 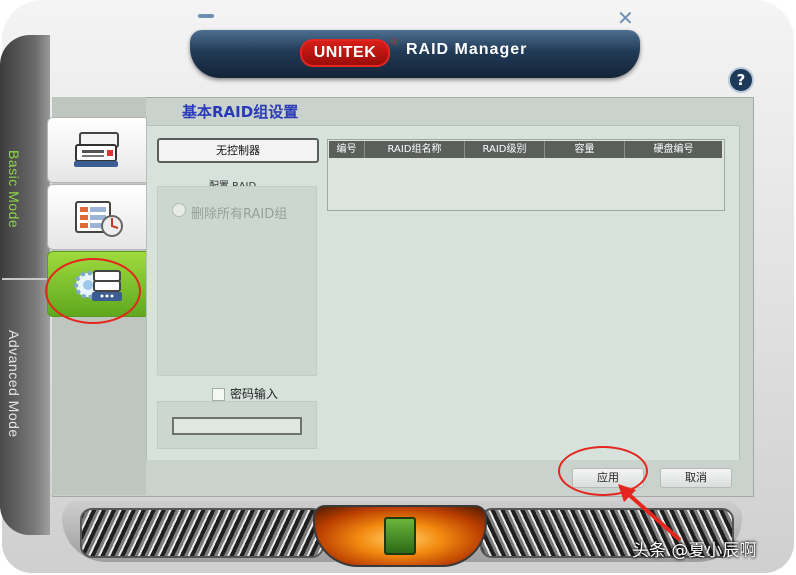 What do you see at coordinates (394, 43) in the screenshot?
I see `registered-mark: ®` at bounding box center [394, 43].